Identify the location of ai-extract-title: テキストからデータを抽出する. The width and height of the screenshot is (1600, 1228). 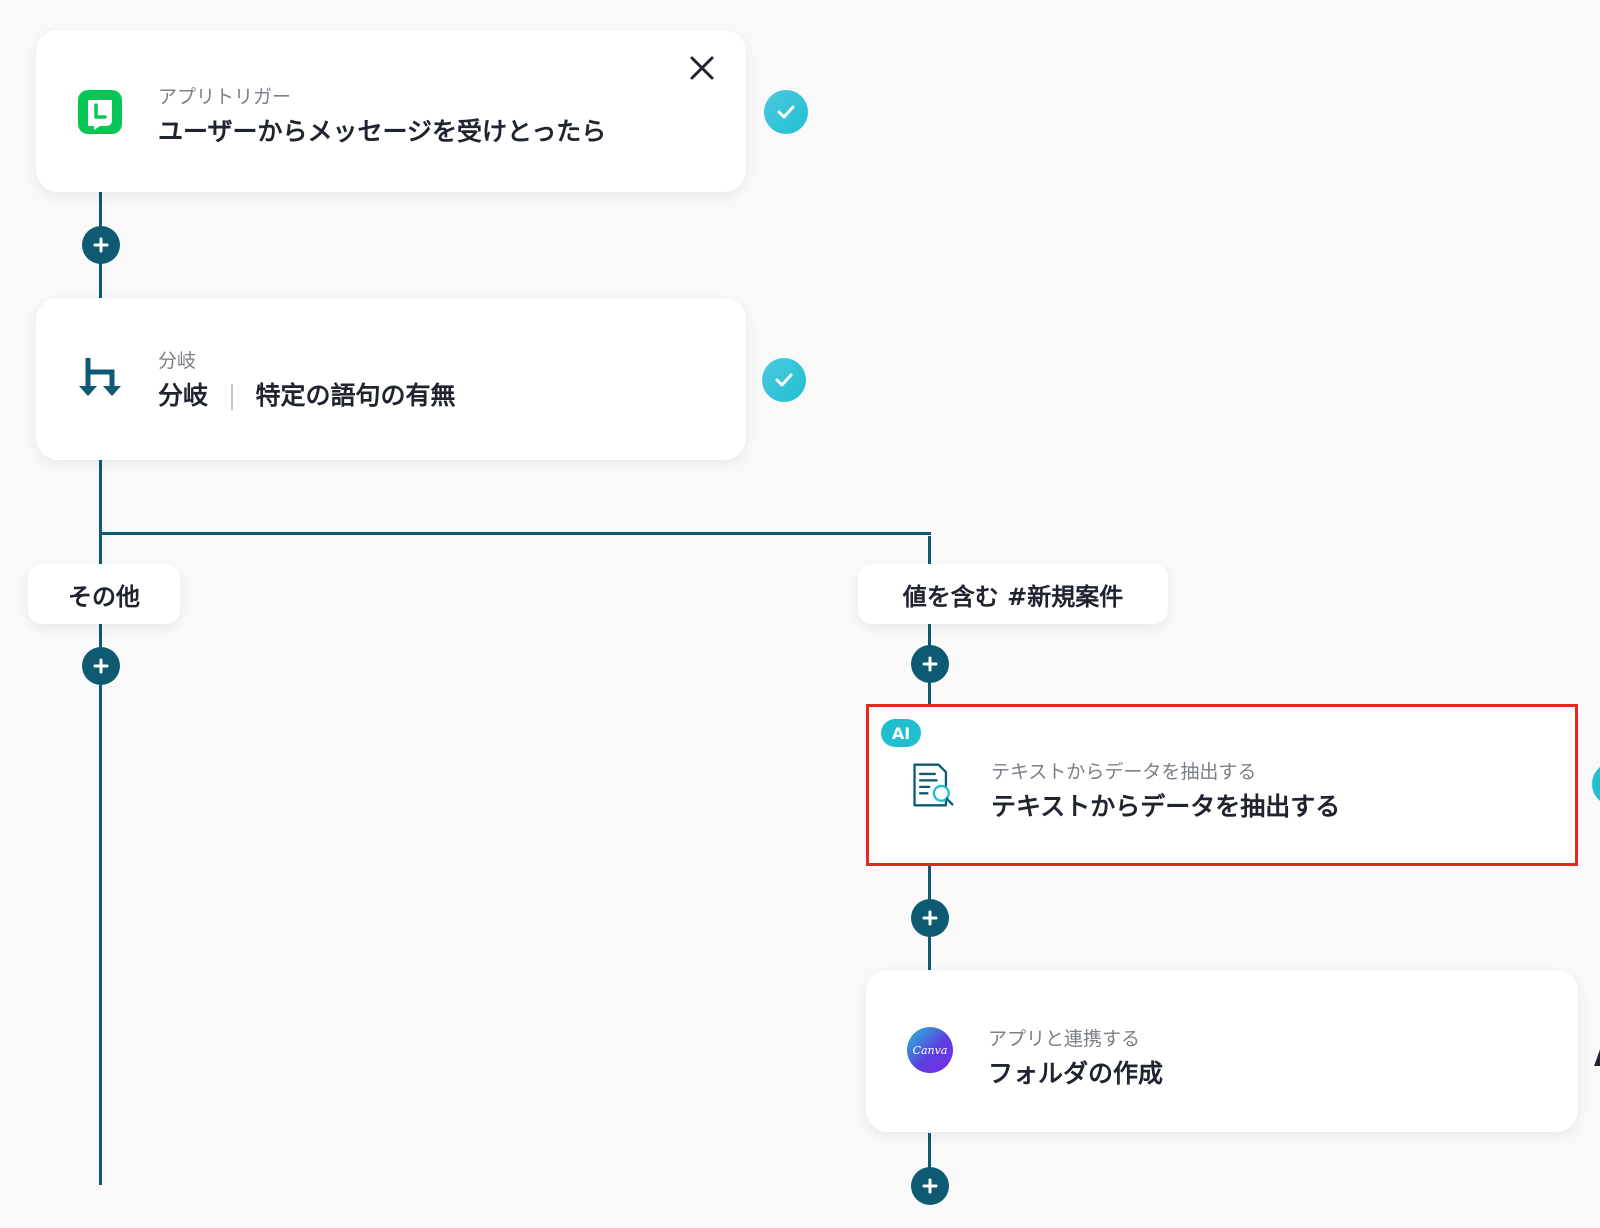
(1166, 806).